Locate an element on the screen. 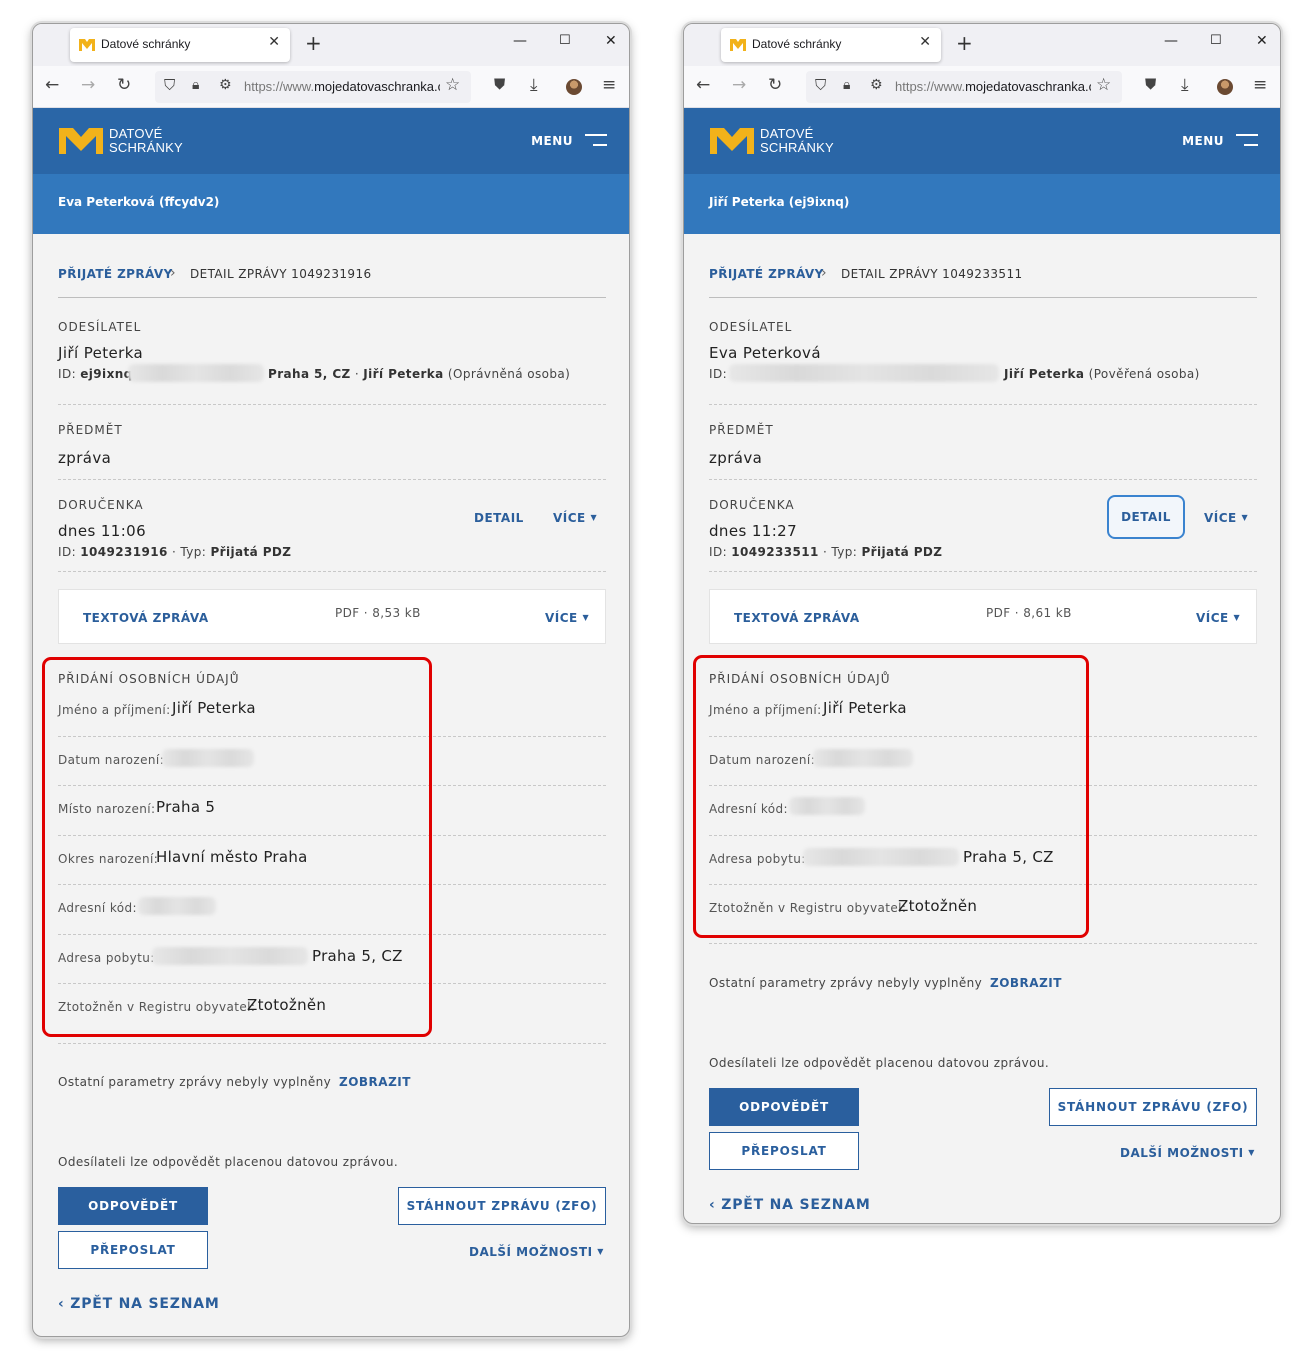 Image resolution: width=1315 pixels, height=1366 pixels. sender-person: Jiří Peterka (Pověřená osoba) is located at coordinates (1102, 374).